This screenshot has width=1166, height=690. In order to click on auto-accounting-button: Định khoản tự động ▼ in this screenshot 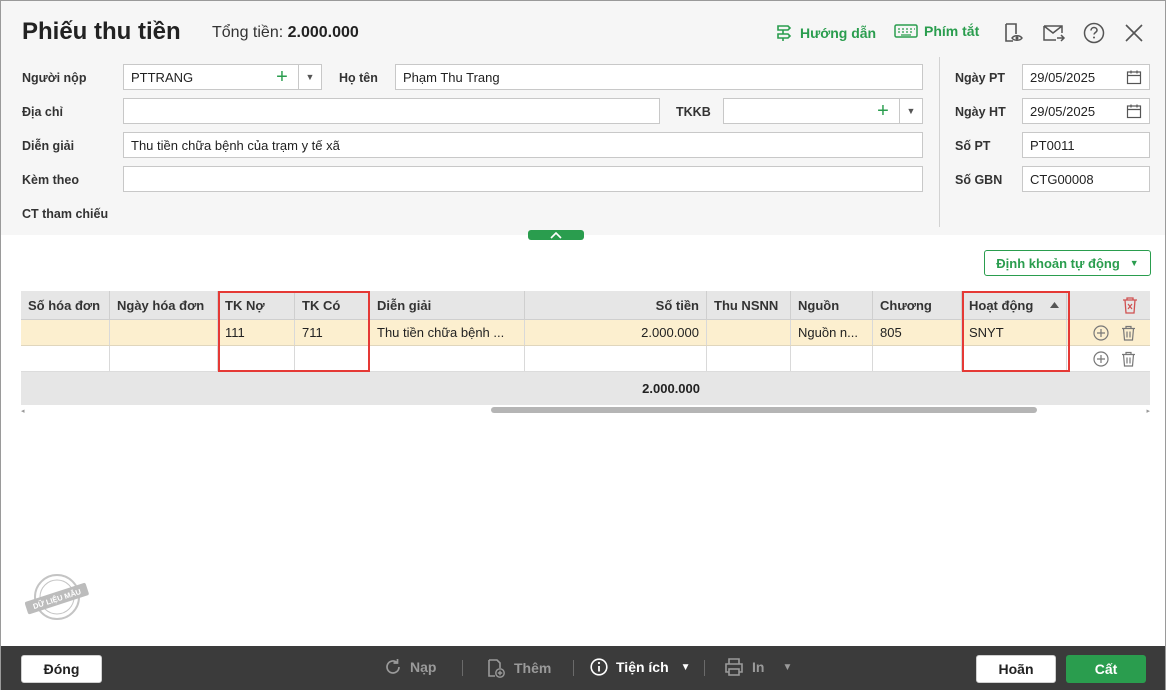, I will do `click(1067, 263)`.